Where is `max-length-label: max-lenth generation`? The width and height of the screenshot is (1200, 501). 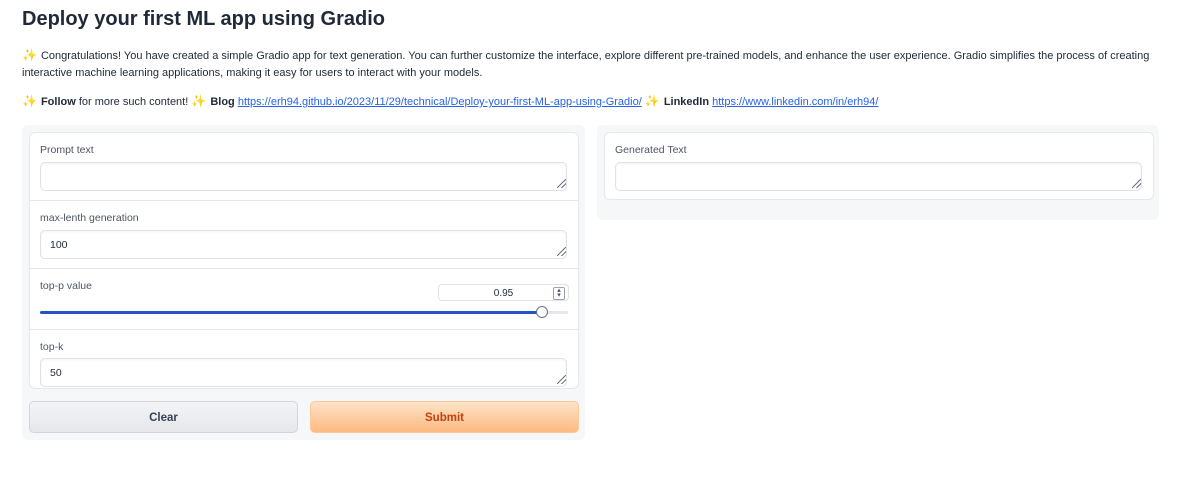
max-length-label: max-lenth generation is located at coordinates (89, 218).